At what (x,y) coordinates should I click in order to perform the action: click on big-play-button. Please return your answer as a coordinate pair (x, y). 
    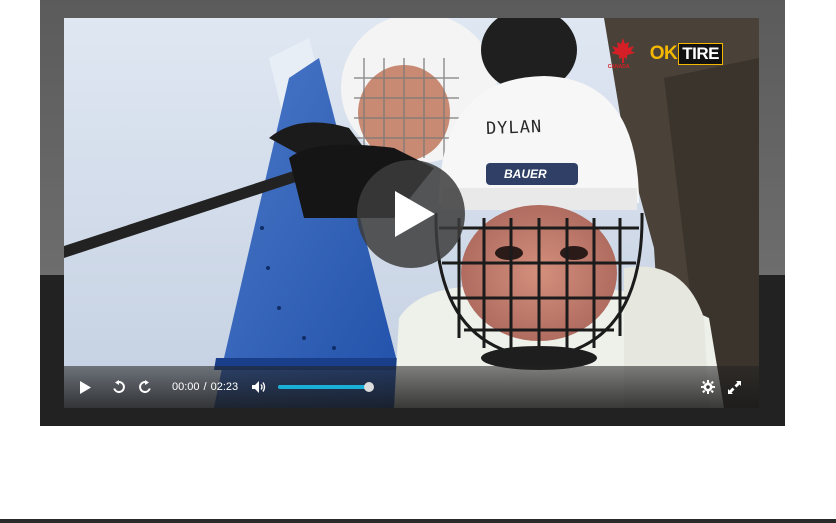
    Looking at the image, I should click on (411, 214).